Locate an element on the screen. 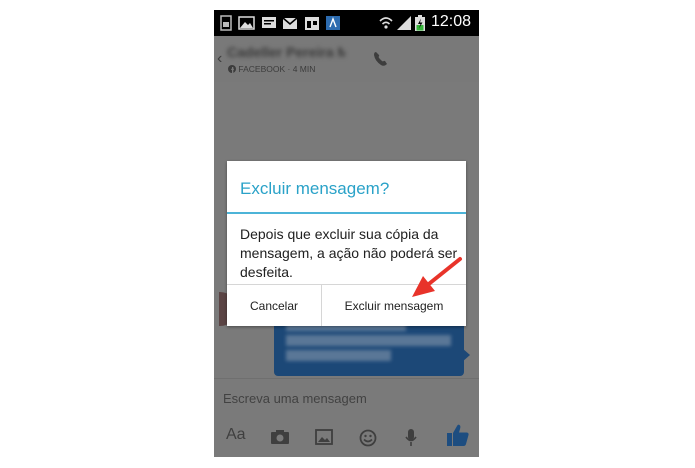 This screenshot has height=468, width=695. text-format-button: Aa is located at coordinates (236, 435).